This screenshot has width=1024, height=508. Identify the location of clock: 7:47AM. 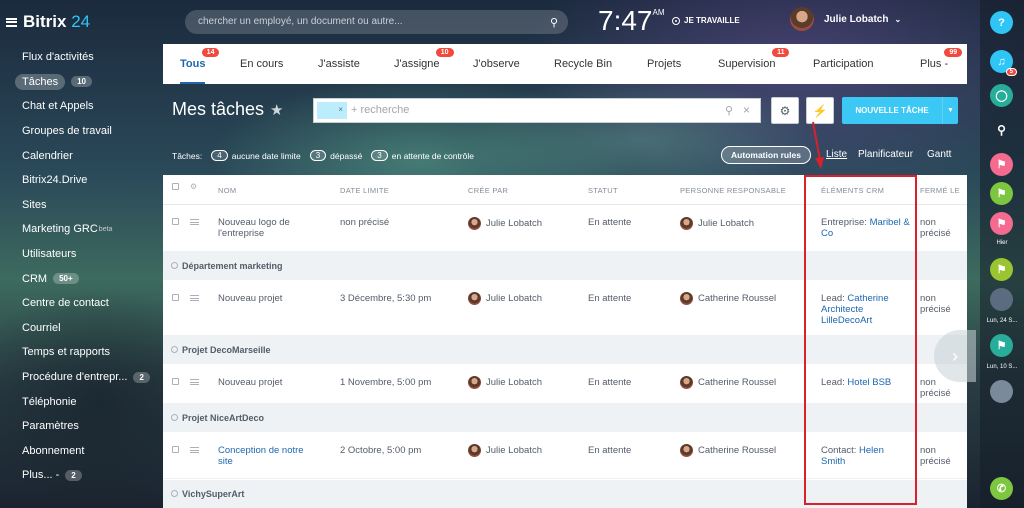
(631, 21).